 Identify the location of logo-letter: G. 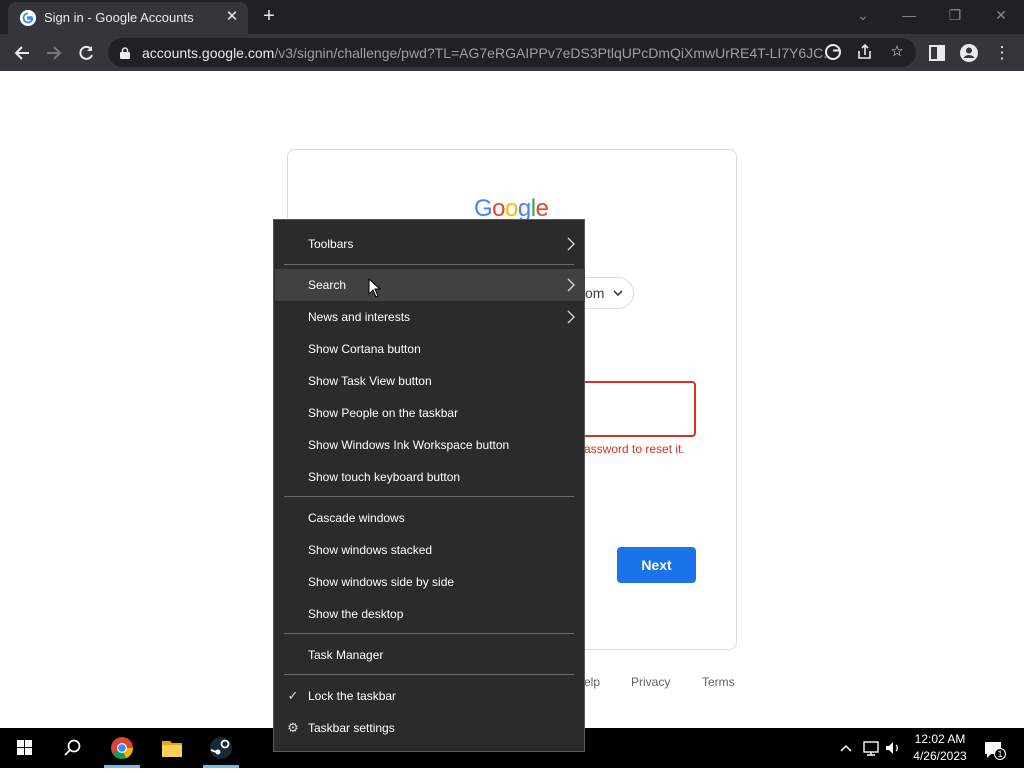
(483, 208).